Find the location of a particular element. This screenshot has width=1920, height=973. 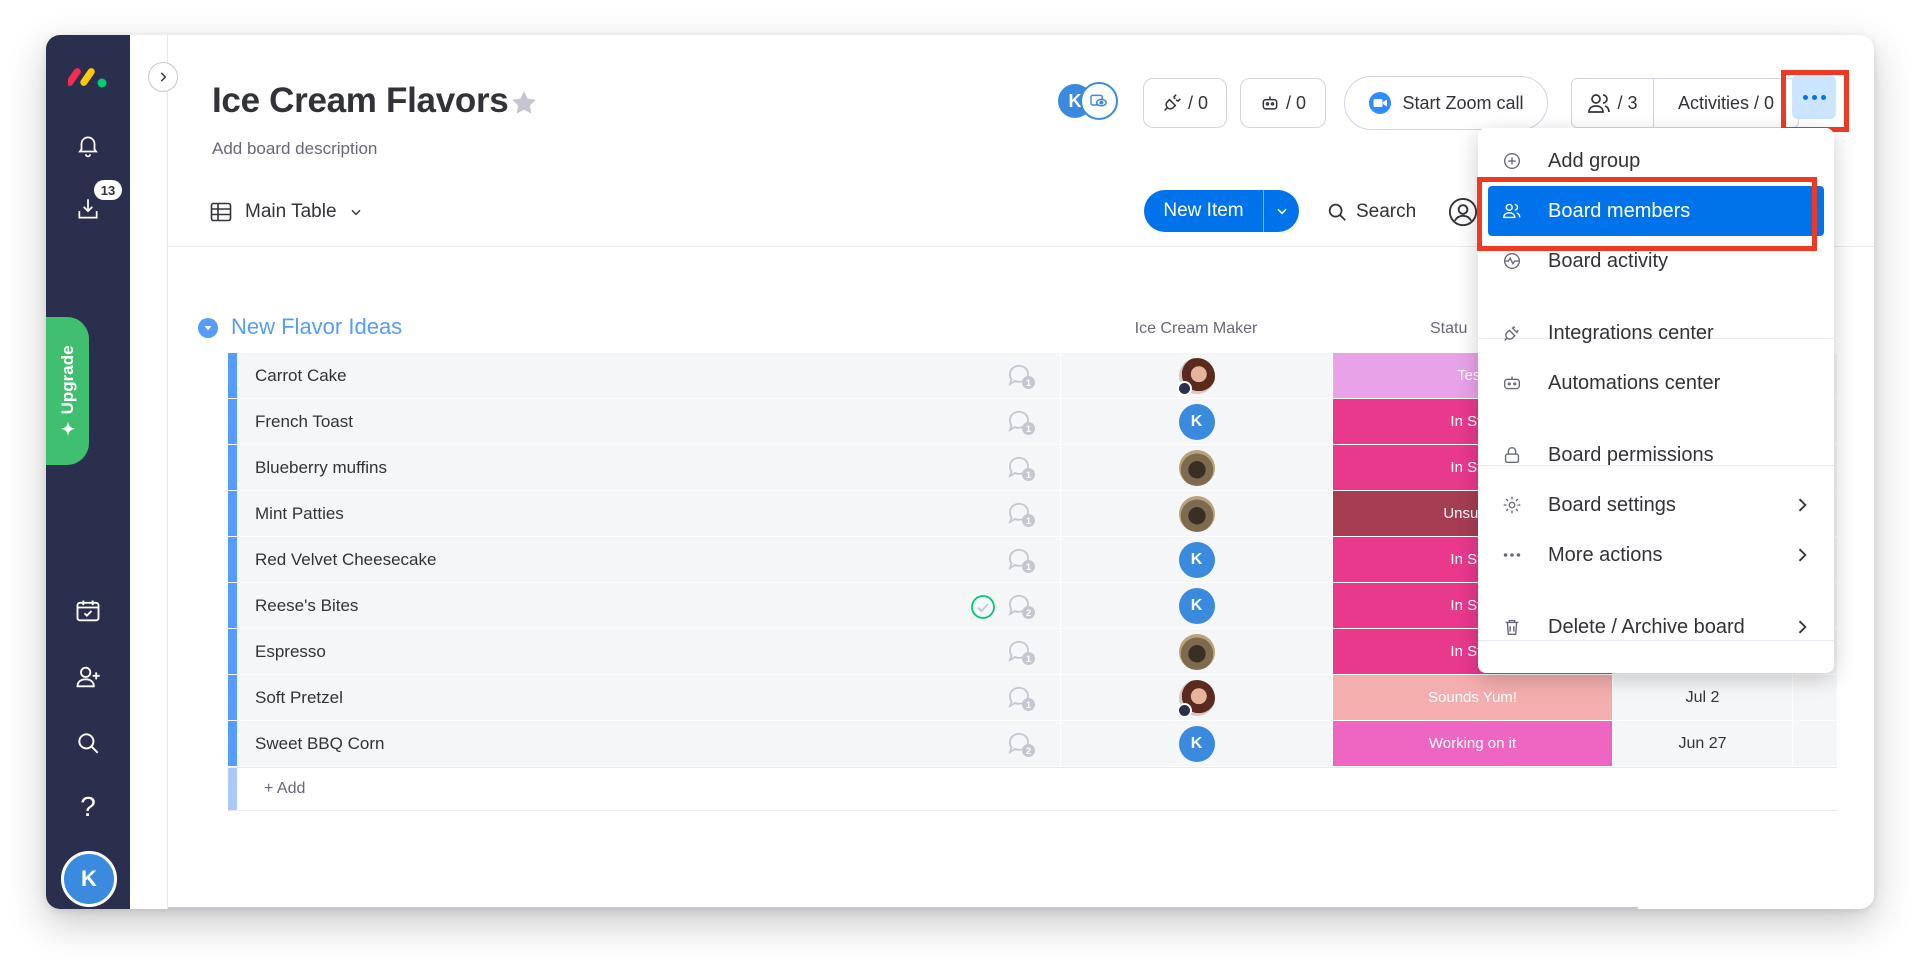

search-button: Search is located at coordinates (1371, 212).